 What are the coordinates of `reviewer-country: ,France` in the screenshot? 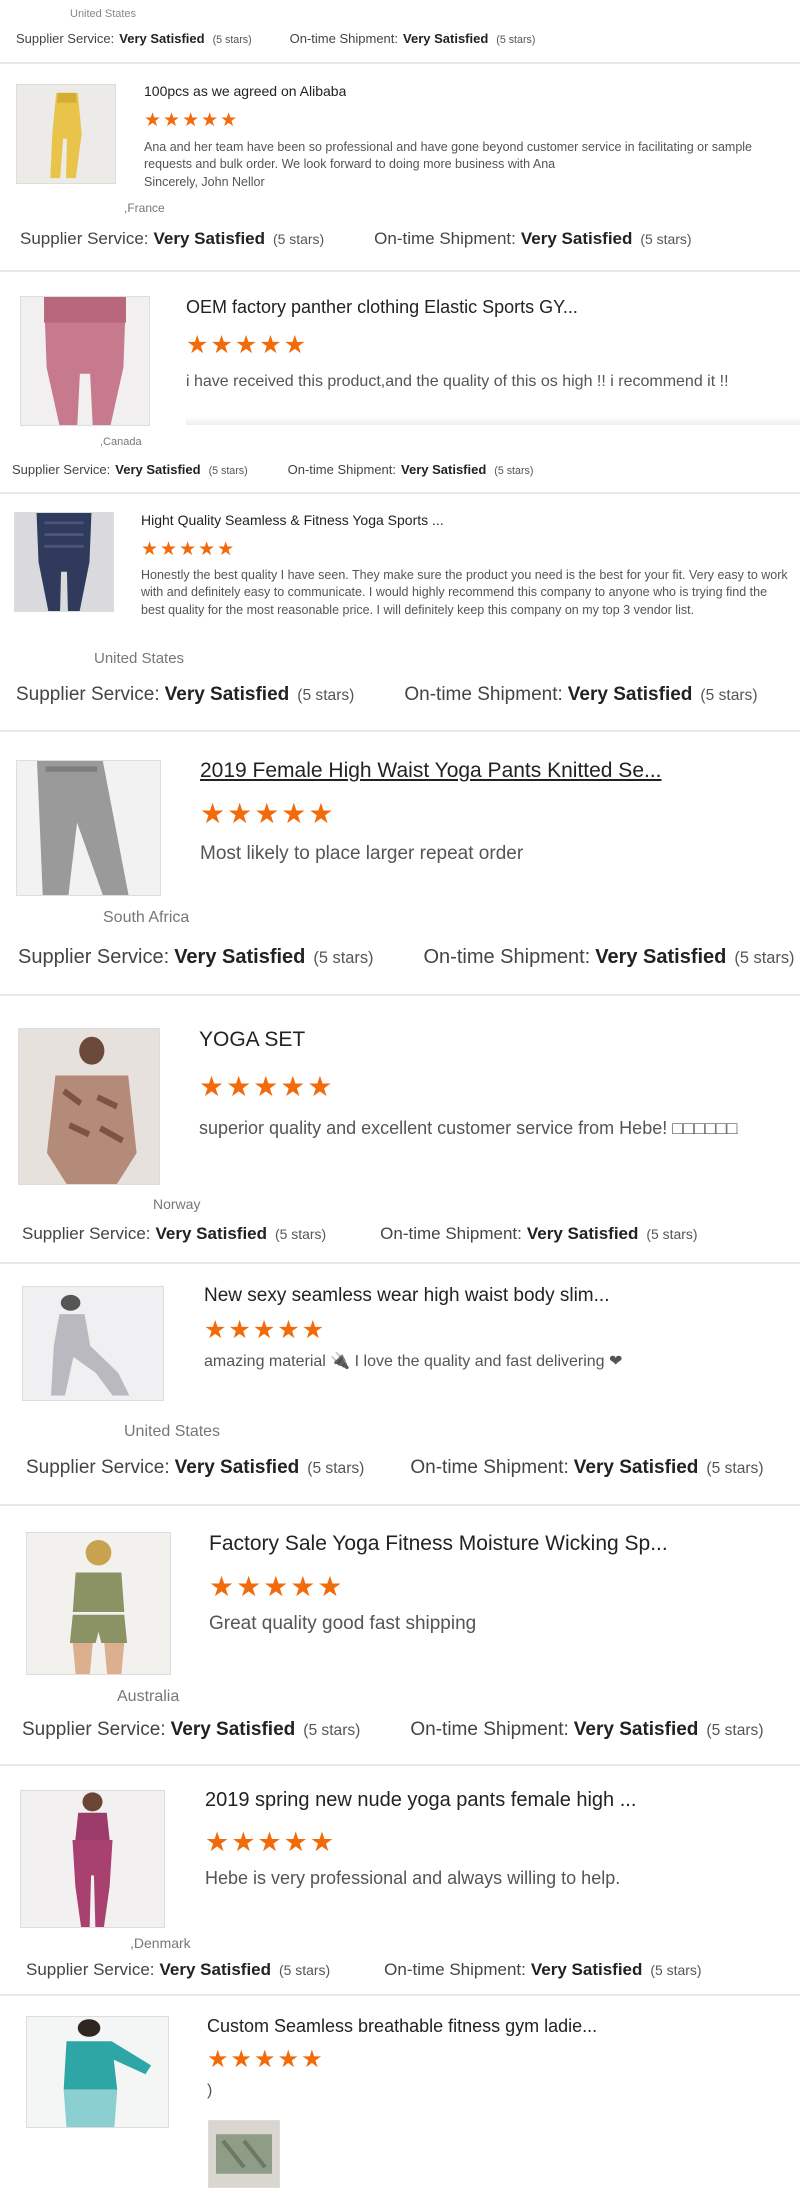 It's located at (144, 208).